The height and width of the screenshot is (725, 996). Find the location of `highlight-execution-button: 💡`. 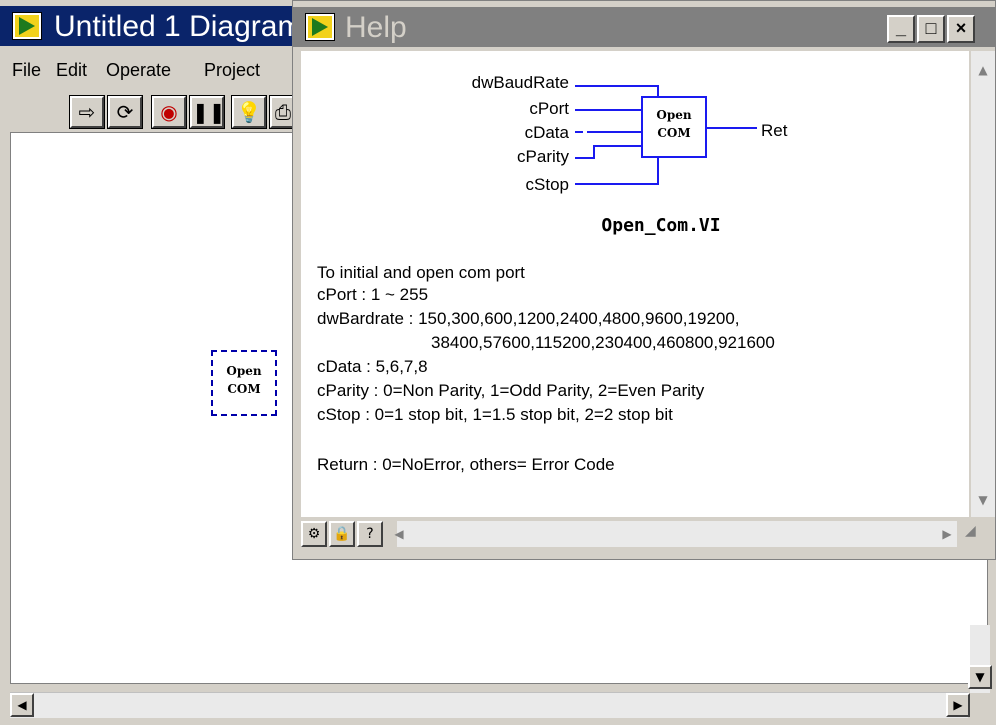

highlight-execution-button: 💡 is located at coordinates (249, 112).